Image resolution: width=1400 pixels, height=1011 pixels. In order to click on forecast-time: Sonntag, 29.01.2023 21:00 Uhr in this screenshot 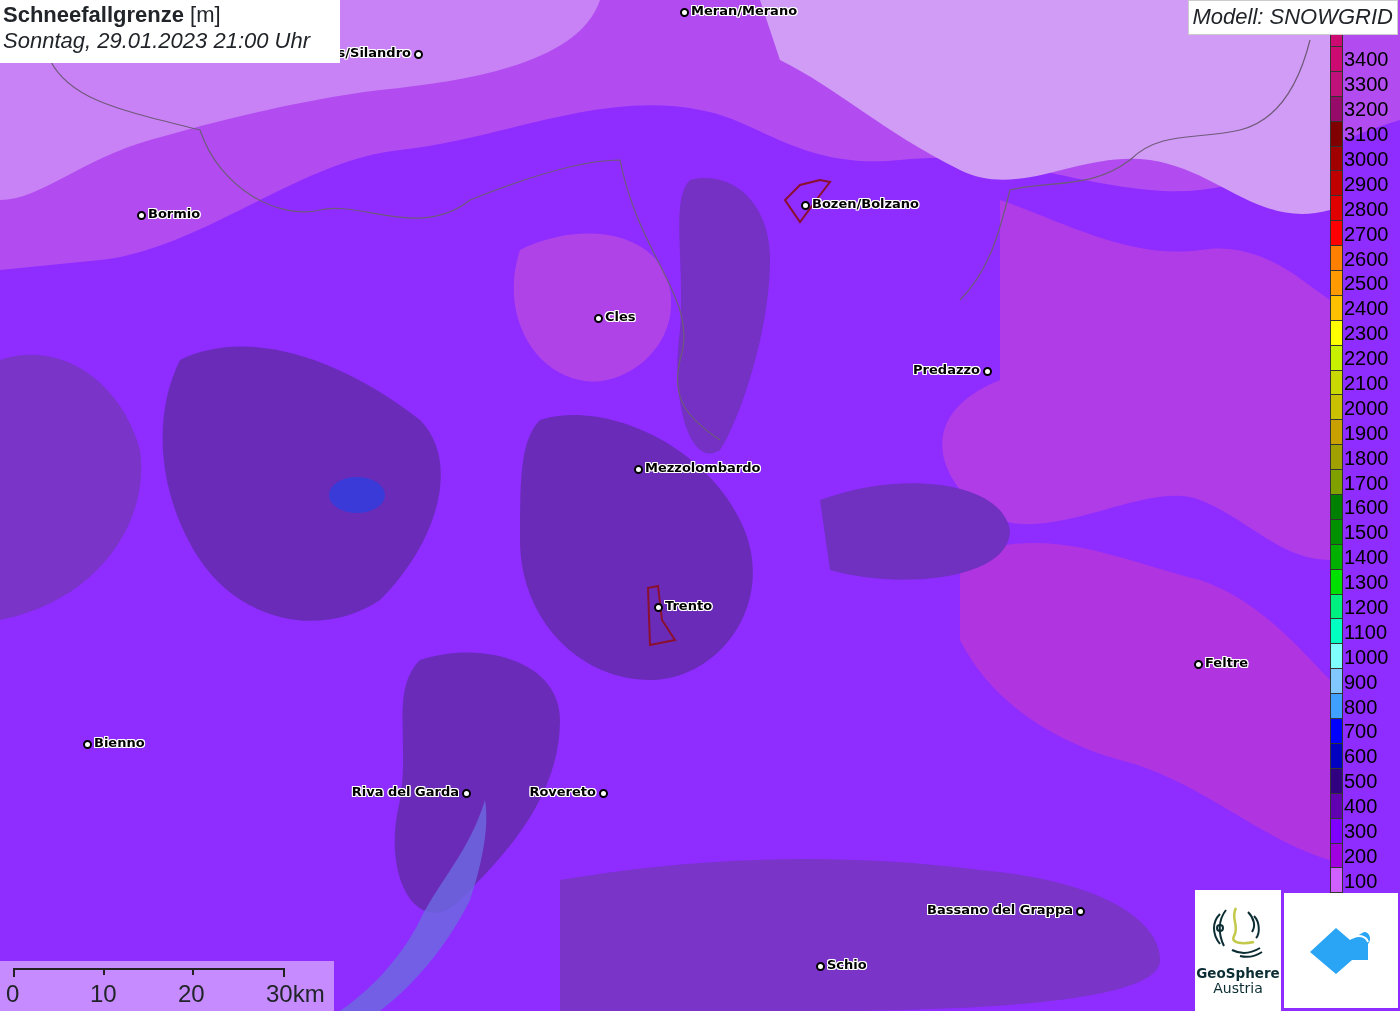, I will do `click(157, 41)`.